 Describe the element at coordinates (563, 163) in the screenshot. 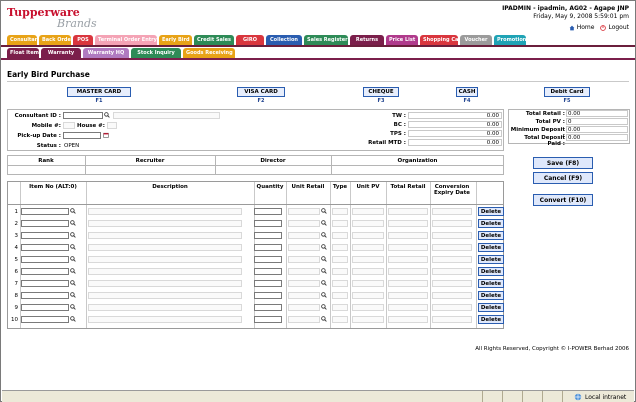

I see `save-button: Save (F8)` at that location.